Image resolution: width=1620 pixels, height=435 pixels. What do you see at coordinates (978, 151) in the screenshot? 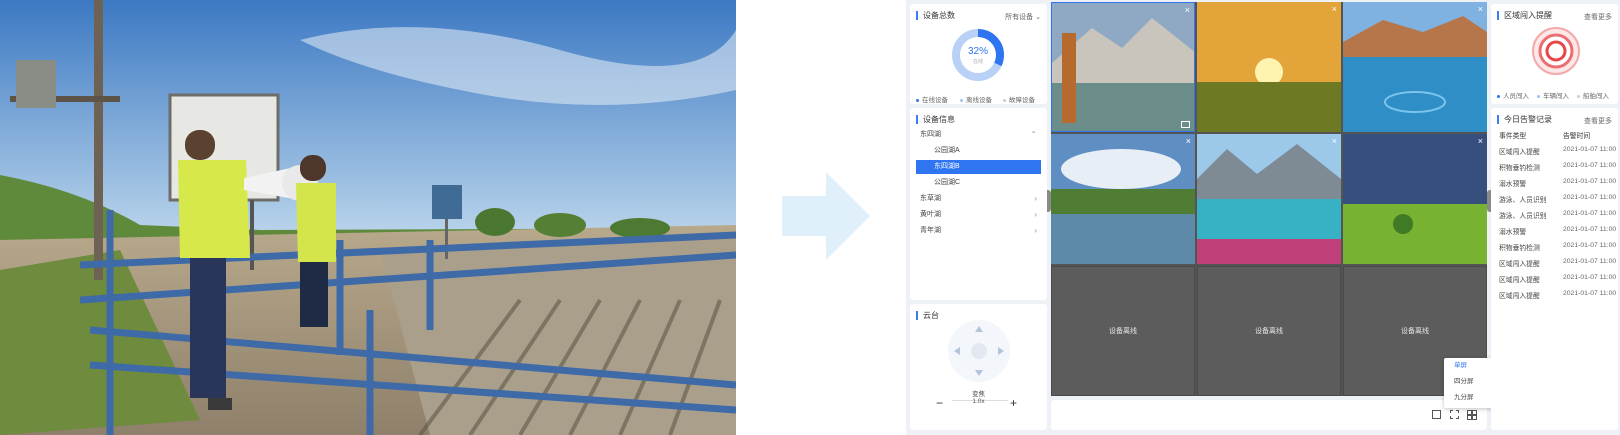
I see `tree-item-device-a: 公园湖A` at bounding box center [978, 151].